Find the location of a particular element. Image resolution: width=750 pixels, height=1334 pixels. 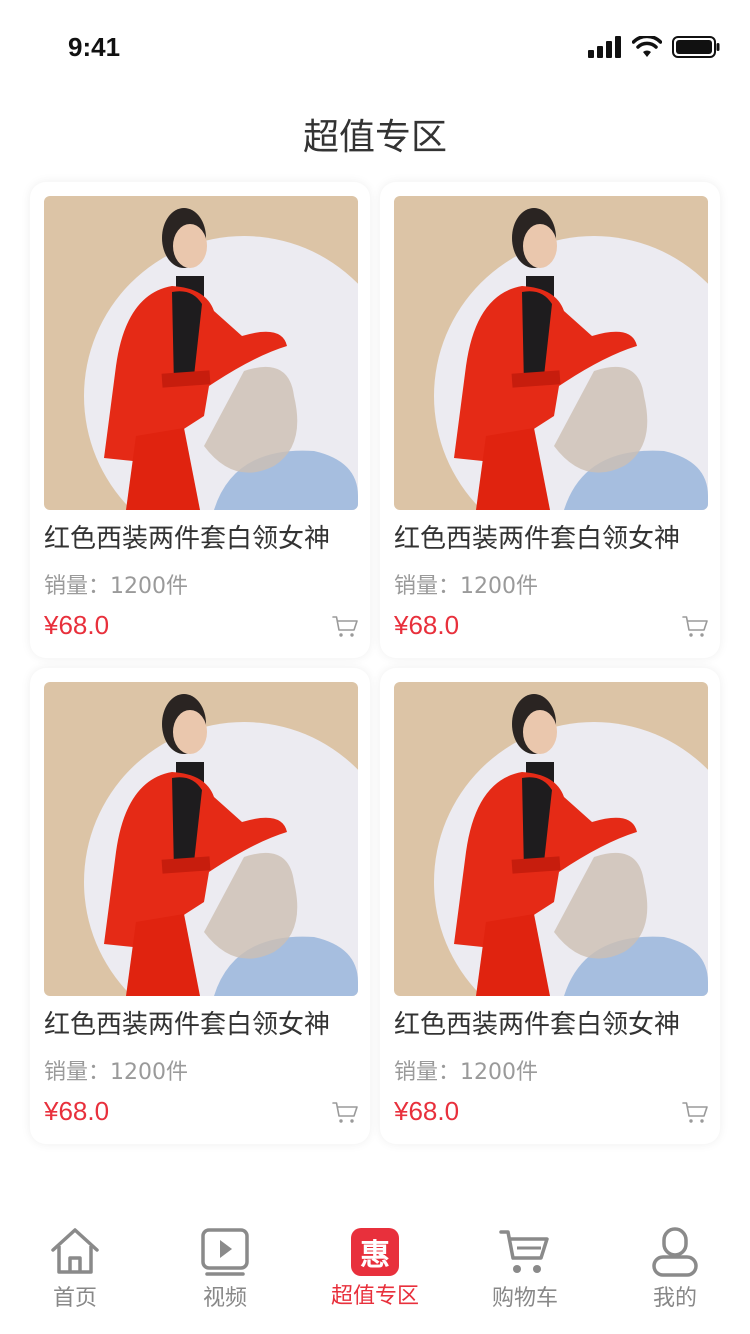

tab-home: 首页 is located at coordinates (75, 1276).